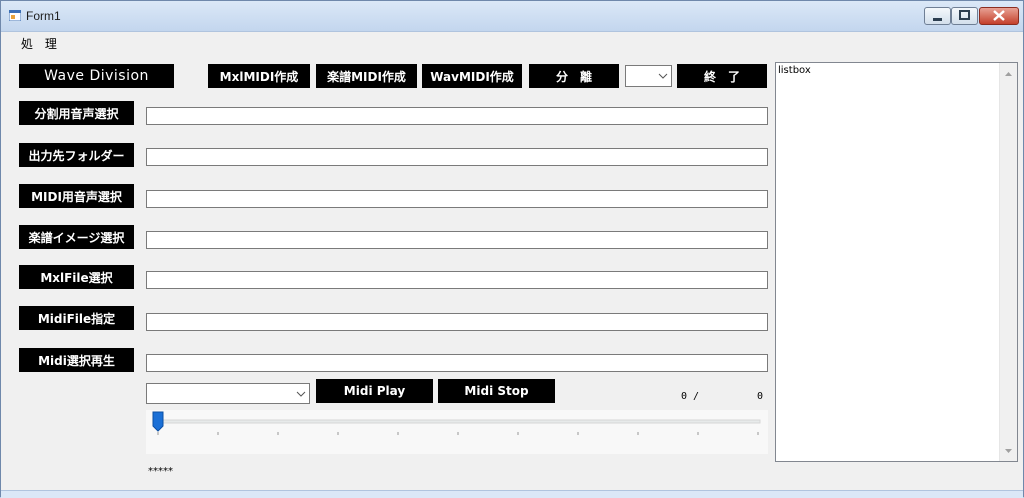  I want to click on mxl-file-path-field, so click(457, 280).